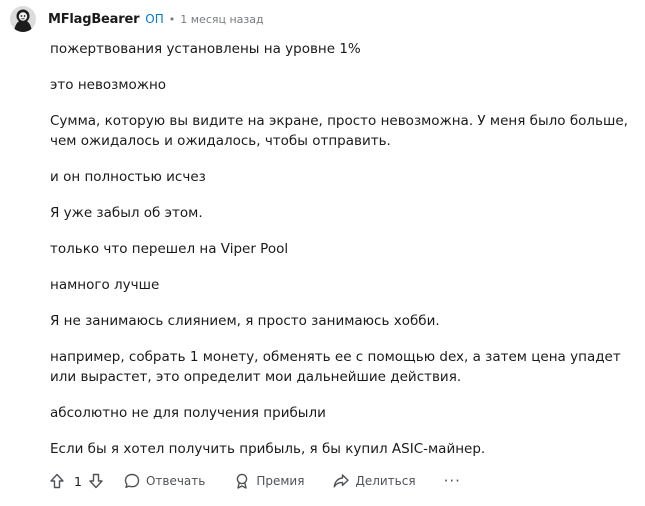 The width and height of the screenshot is (645, 506). What do you see at coordinates (342, 481) in the screenshot?
I see `share-arrow-icon` at bounding box center [342, 481].